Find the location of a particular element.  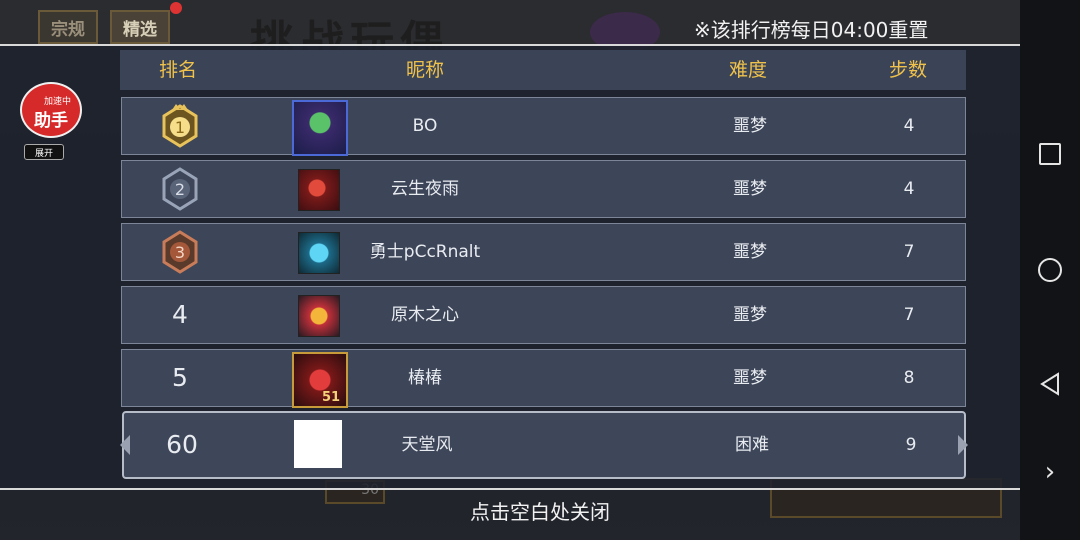

assistant-label: 助手 is located at coordinates (51, 121).